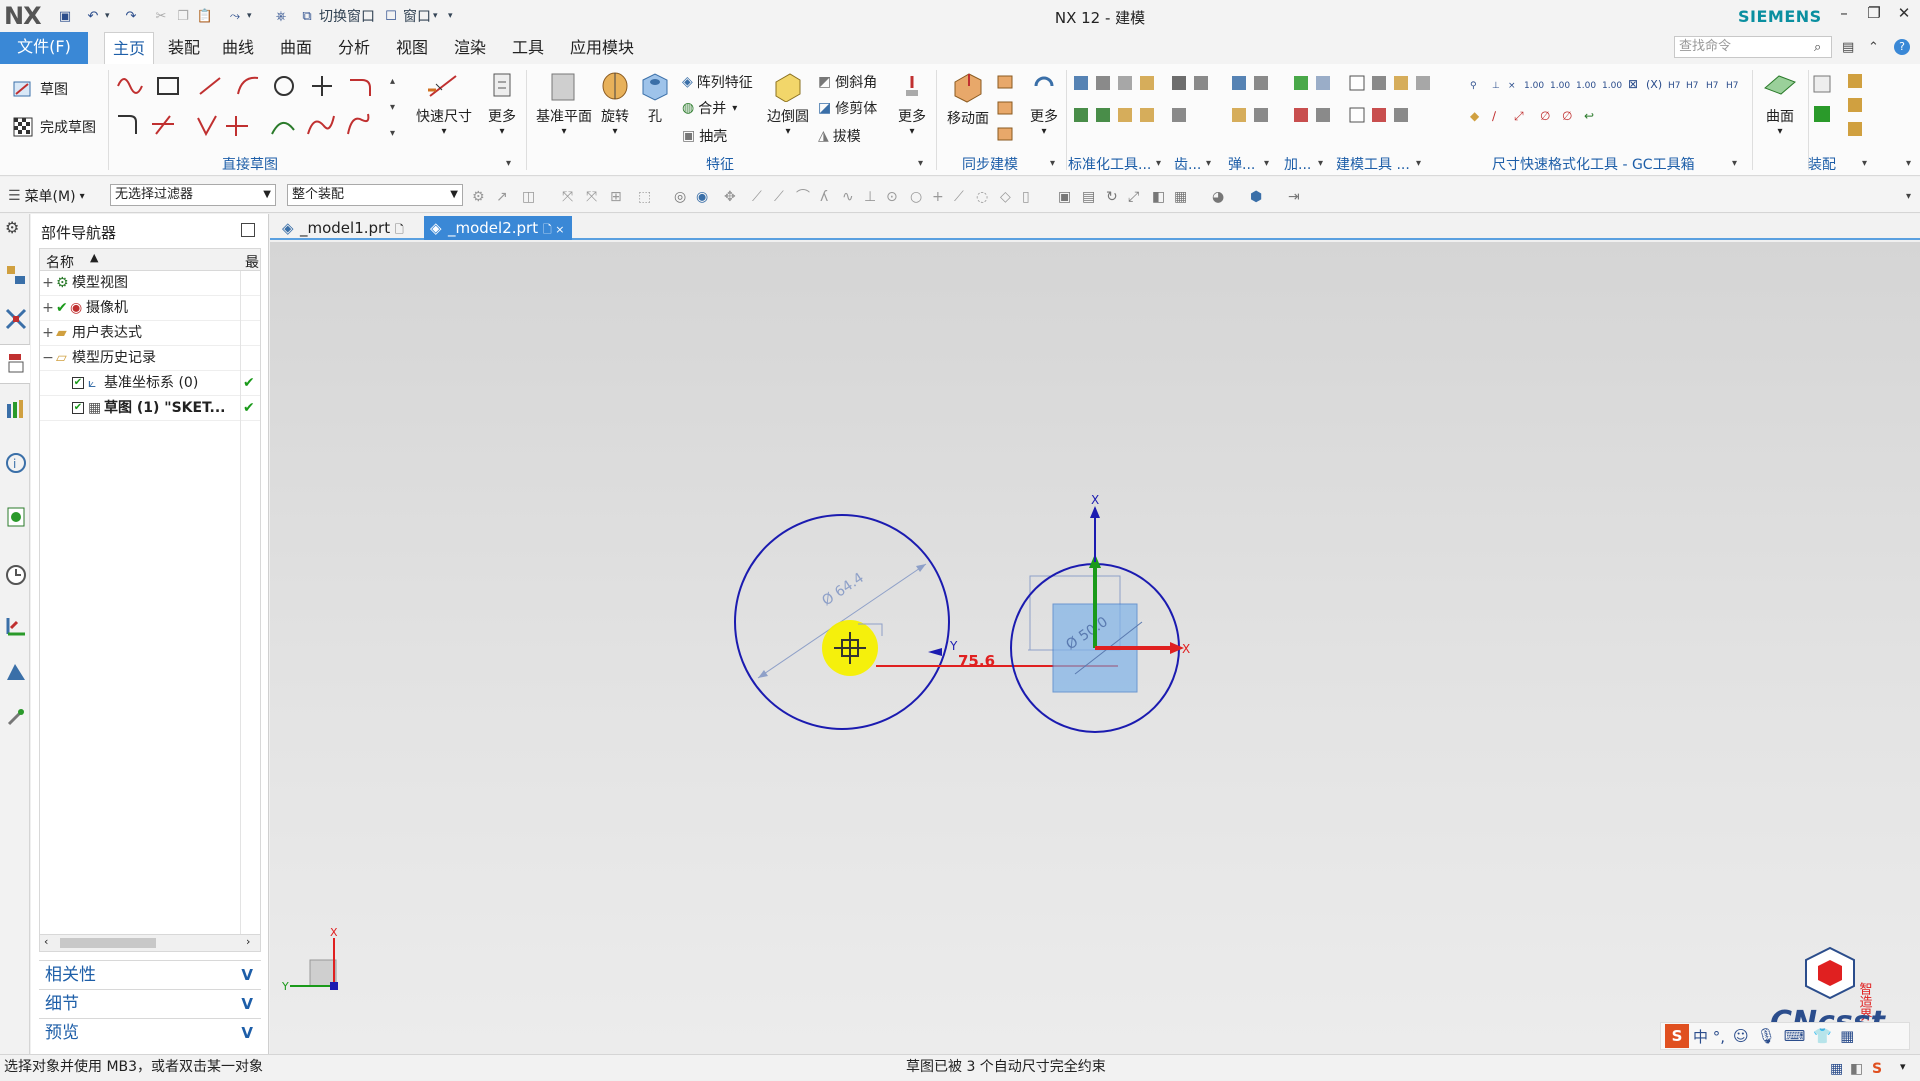 The image size is (1920, 1081). I want to click on more-feature-button: 更多 ▾, so click(912, 103).